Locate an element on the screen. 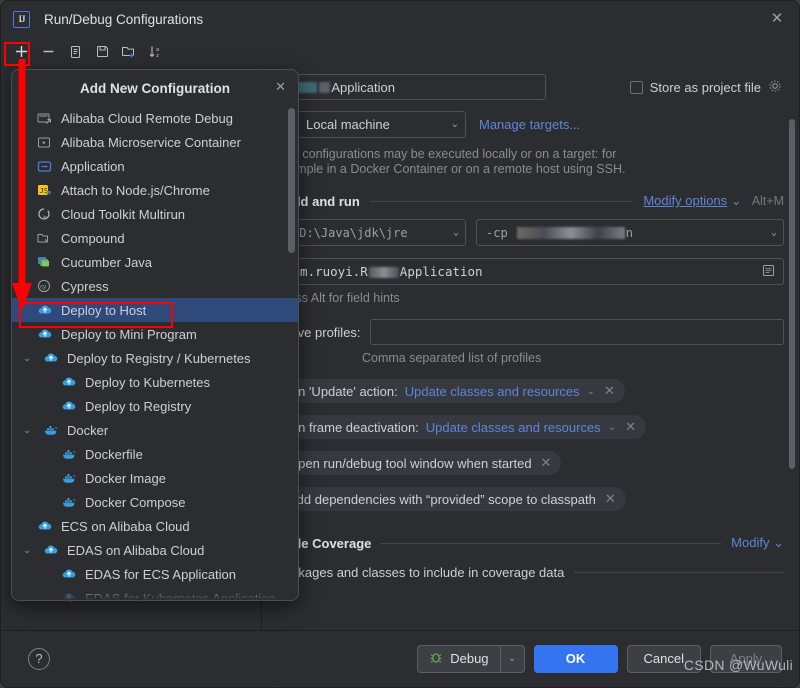  main-class-value: com.ruoyi.R Application is located at coordinates (384, 271).